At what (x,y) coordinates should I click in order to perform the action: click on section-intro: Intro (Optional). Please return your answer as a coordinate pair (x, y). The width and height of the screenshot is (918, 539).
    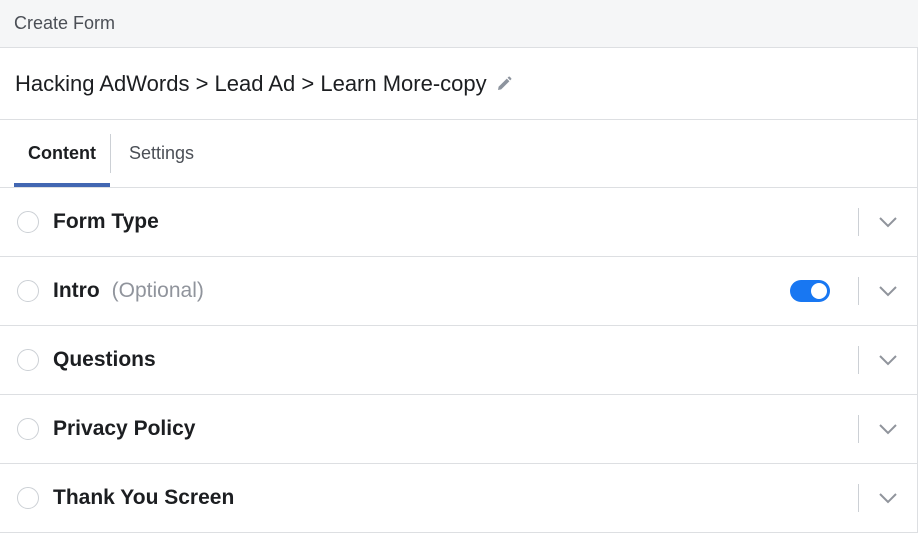
    Looking at the image, I should click on (458, 291).